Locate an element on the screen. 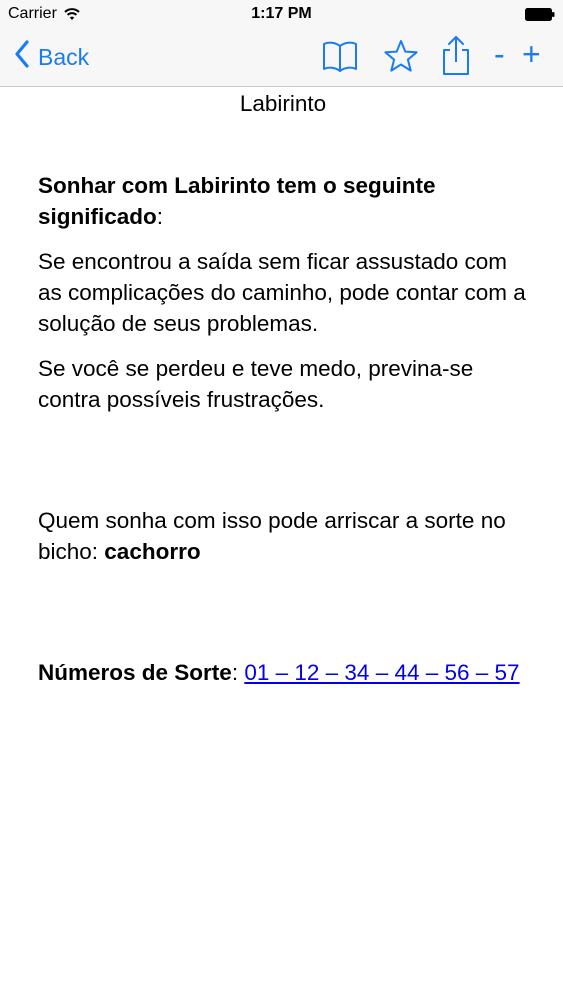 The height and width of the screenshot is (1000, 563). back-label: Back is located at coordinates (64, 56).